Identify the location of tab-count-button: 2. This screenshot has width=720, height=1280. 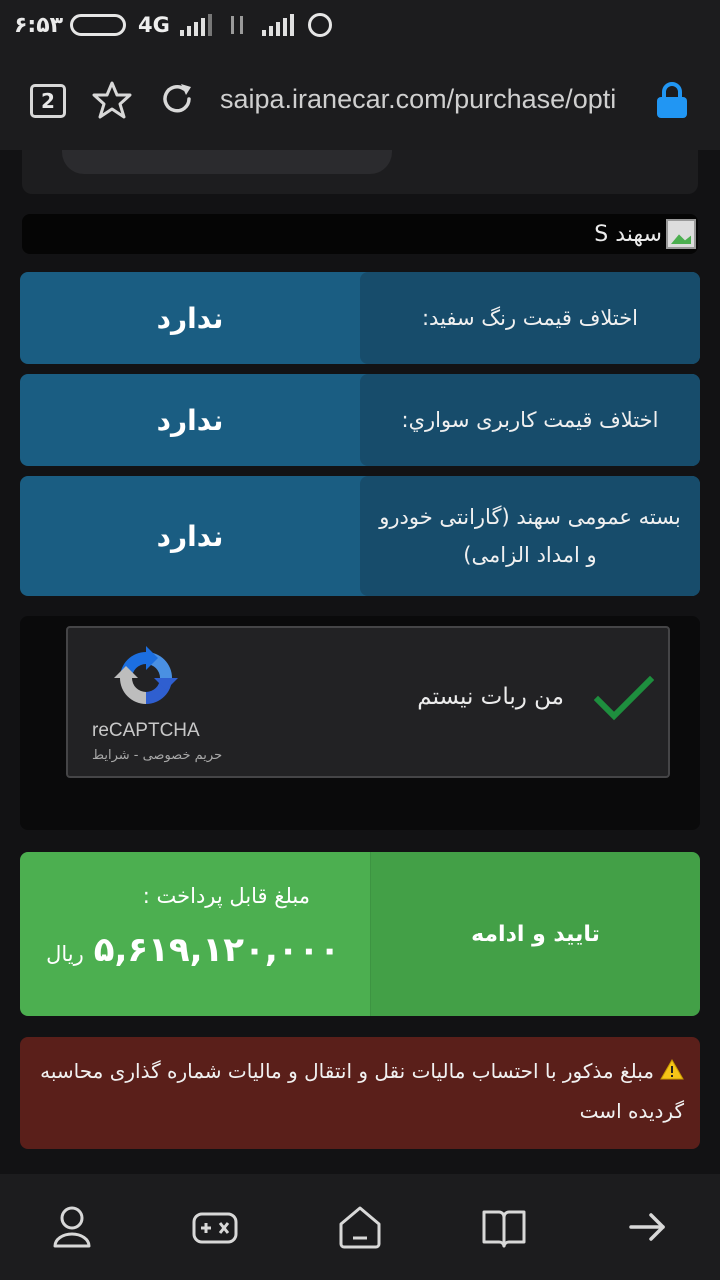
(48, 101).